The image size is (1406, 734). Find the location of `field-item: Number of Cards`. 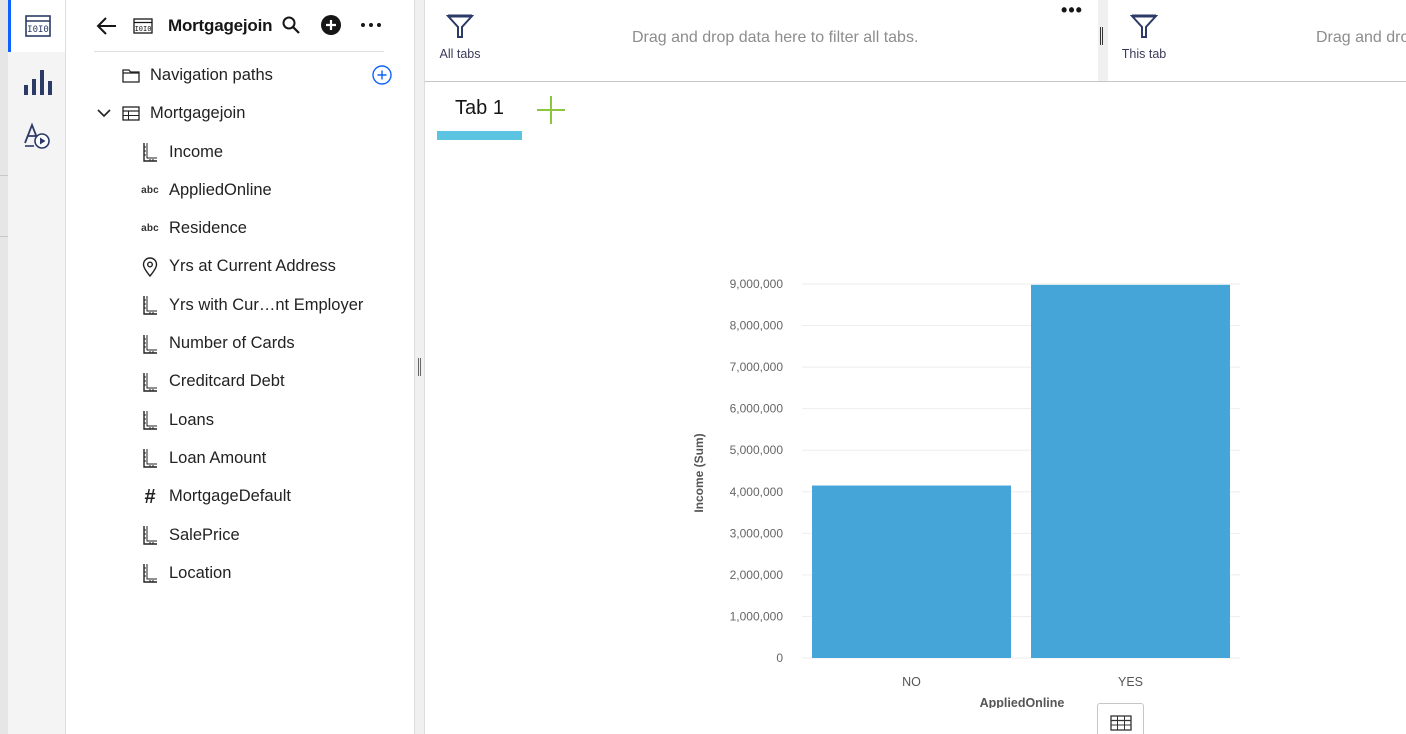

field-item: Number of Cards is located at coordinates (217, 344).